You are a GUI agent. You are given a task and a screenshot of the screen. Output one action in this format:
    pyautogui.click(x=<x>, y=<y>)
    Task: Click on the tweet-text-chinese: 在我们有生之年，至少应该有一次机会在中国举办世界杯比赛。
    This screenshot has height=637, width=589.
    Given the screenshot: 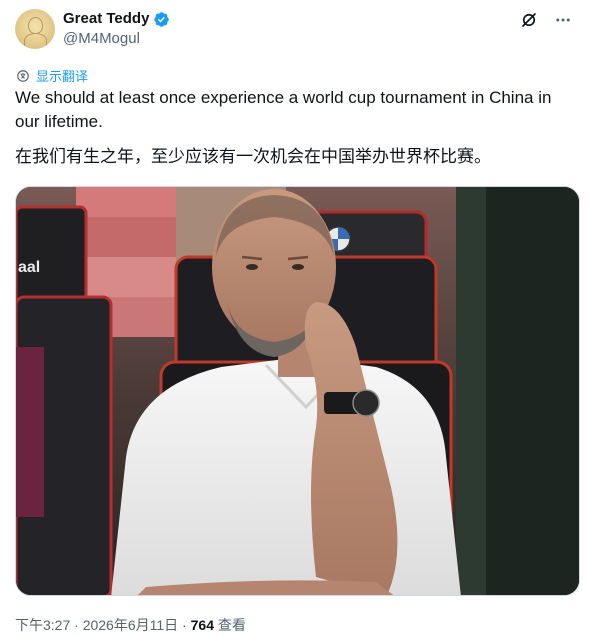 What is the action you would take?
    pyautogui.click(x=253, y=156)
    